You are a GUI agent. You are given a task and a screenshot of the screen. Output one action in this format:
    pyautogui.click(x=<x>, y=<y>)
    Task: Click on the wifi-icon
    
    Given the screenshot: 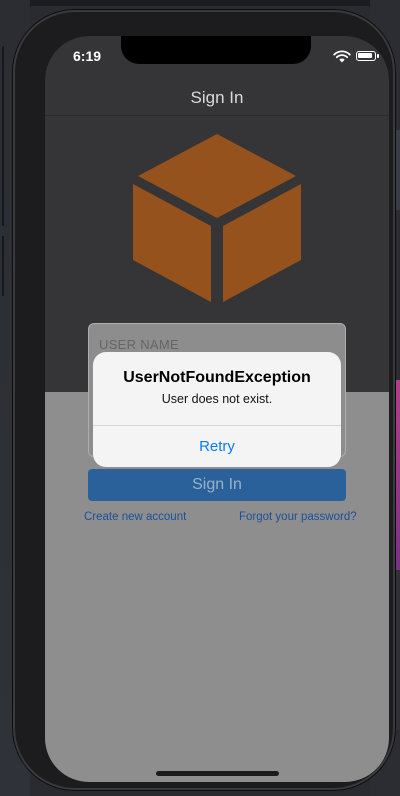 What is the action you would take?
    pyautogui.click(x=342, y=56)
    